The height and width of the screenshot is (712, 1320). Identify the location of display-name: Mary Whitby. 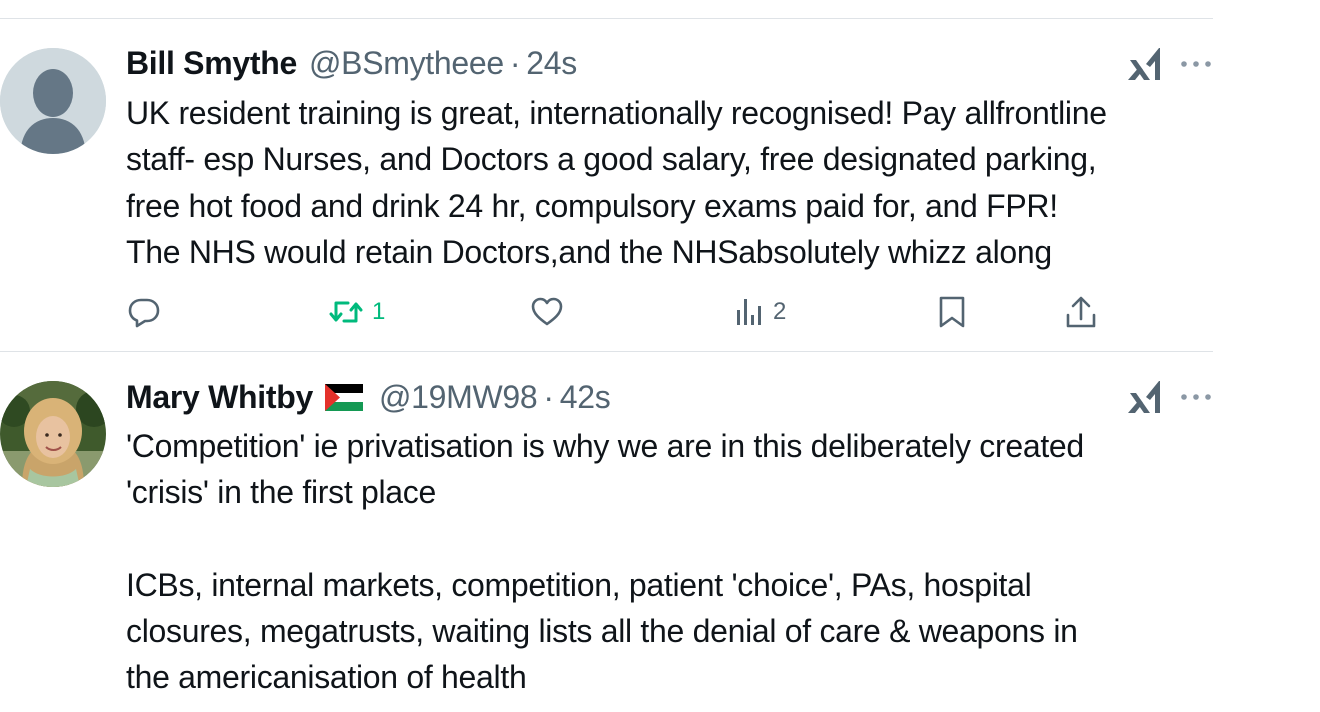
(219, 397).